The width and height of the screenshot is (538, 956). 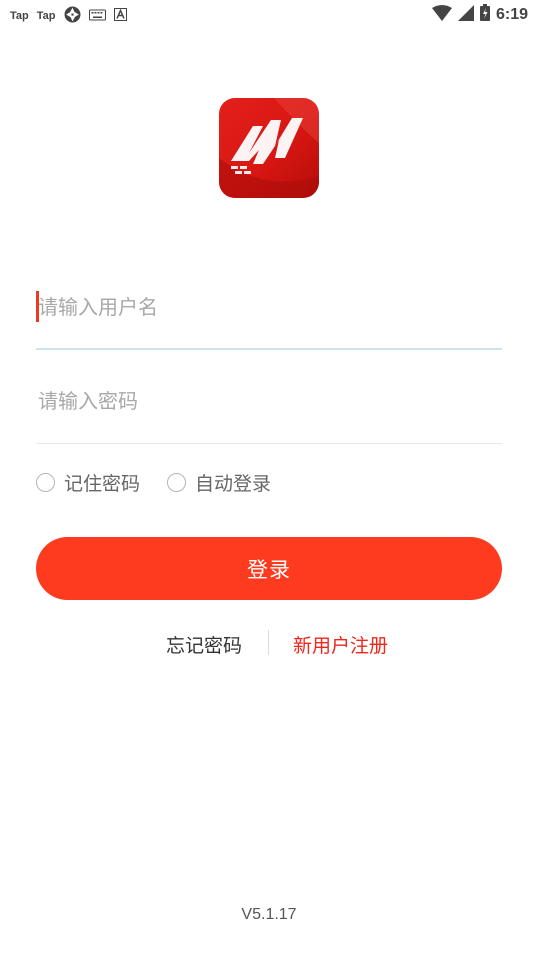 I want to click on keyboard-icon, so click(x=97, y=16).